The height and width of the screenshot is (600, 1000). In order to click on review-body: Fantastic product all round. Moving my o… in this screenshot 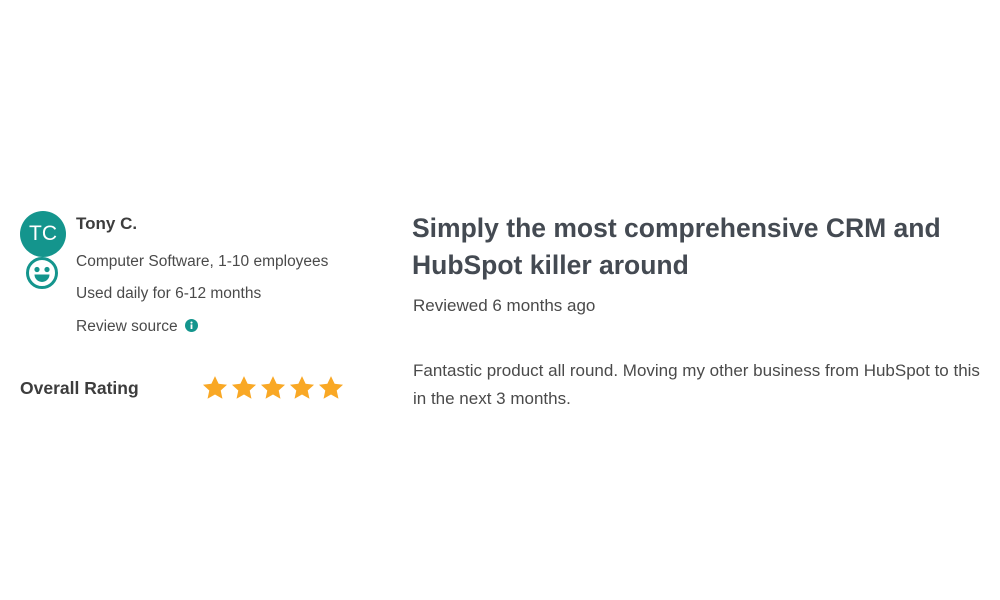, I will do `click(696, 384)`.